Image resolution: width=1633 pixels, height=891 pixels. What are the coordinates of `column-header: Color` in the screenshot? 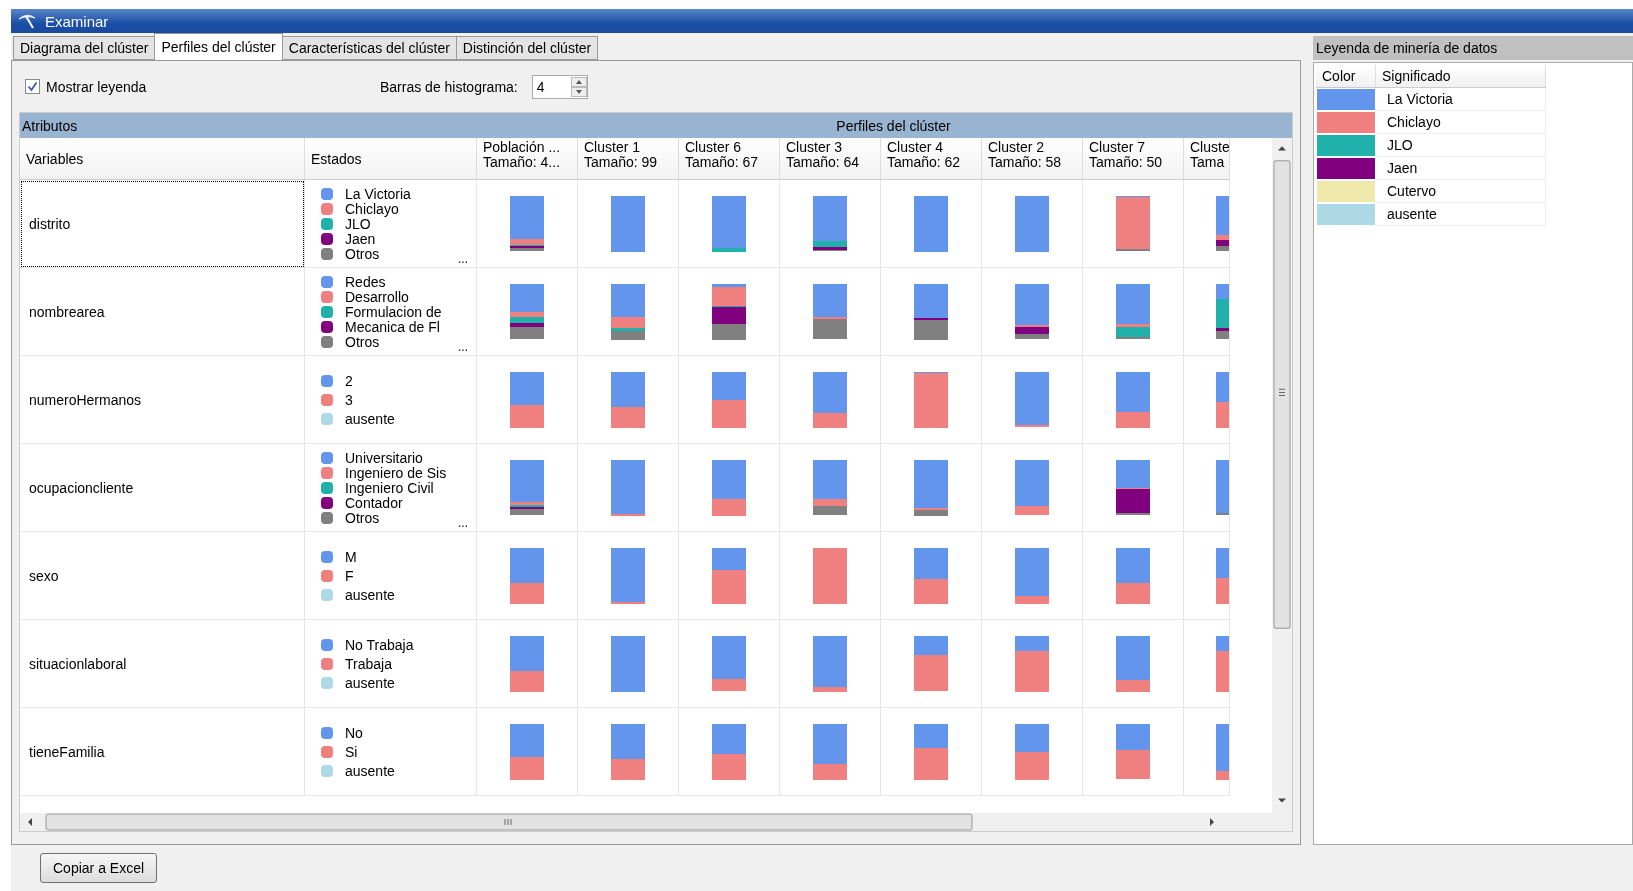 It's located at (1346, 76).